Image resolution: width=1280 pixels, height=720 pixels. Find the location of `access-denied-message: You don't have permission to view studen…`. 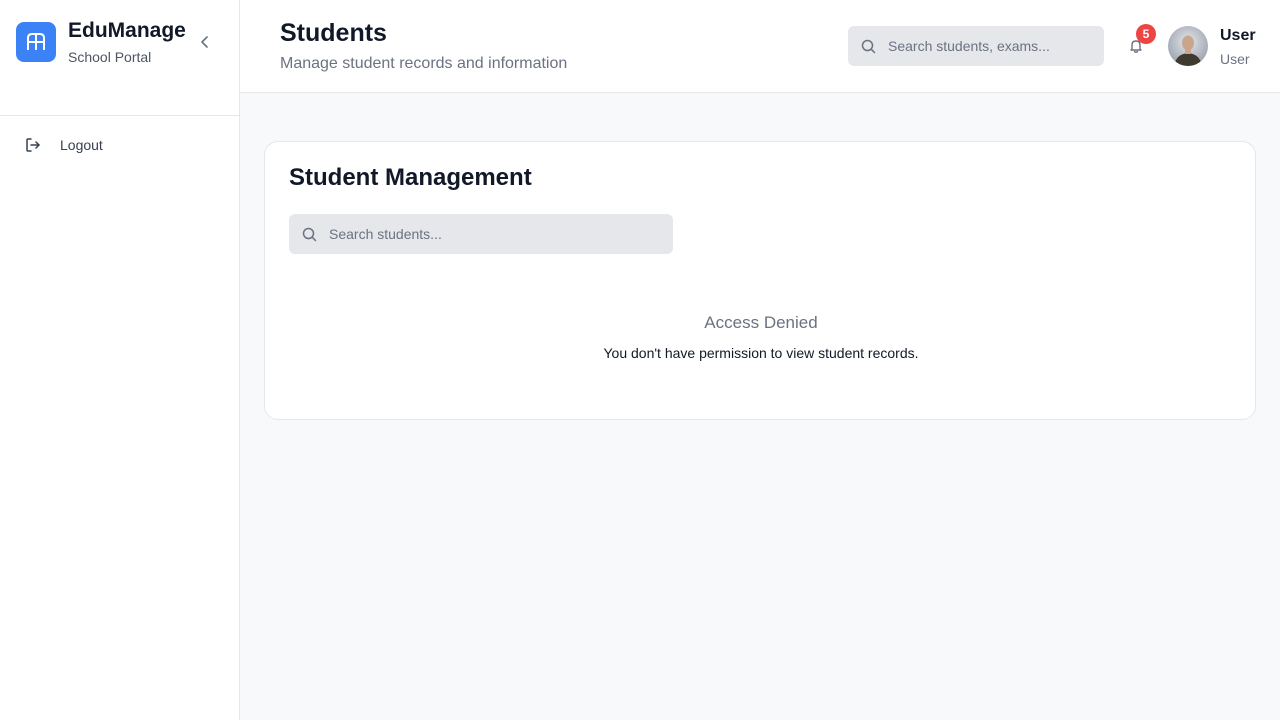

access-denied-message: You don't have permission to view studen… is located at coordinates (761, 353).